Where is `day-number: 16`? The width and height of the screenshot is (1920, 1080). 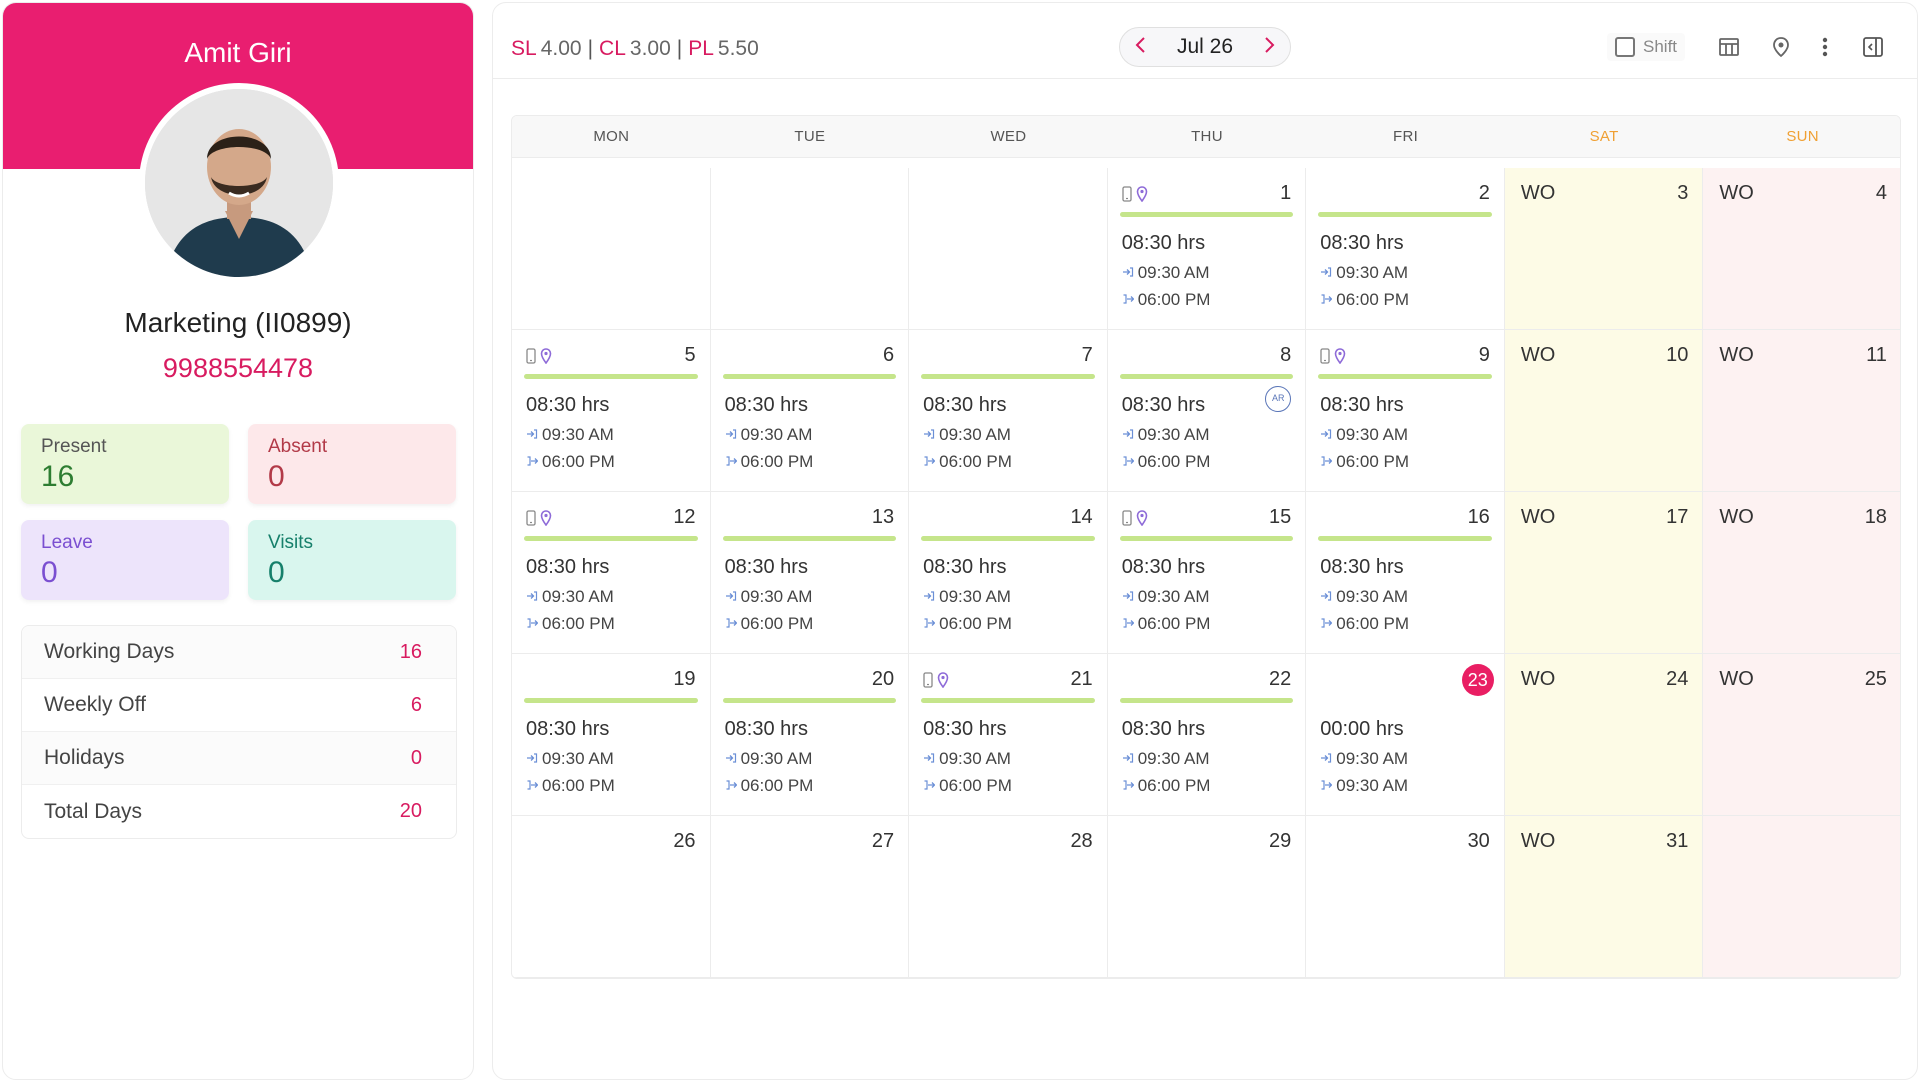 day-number: 16 is located at coordinates (1478, 517).